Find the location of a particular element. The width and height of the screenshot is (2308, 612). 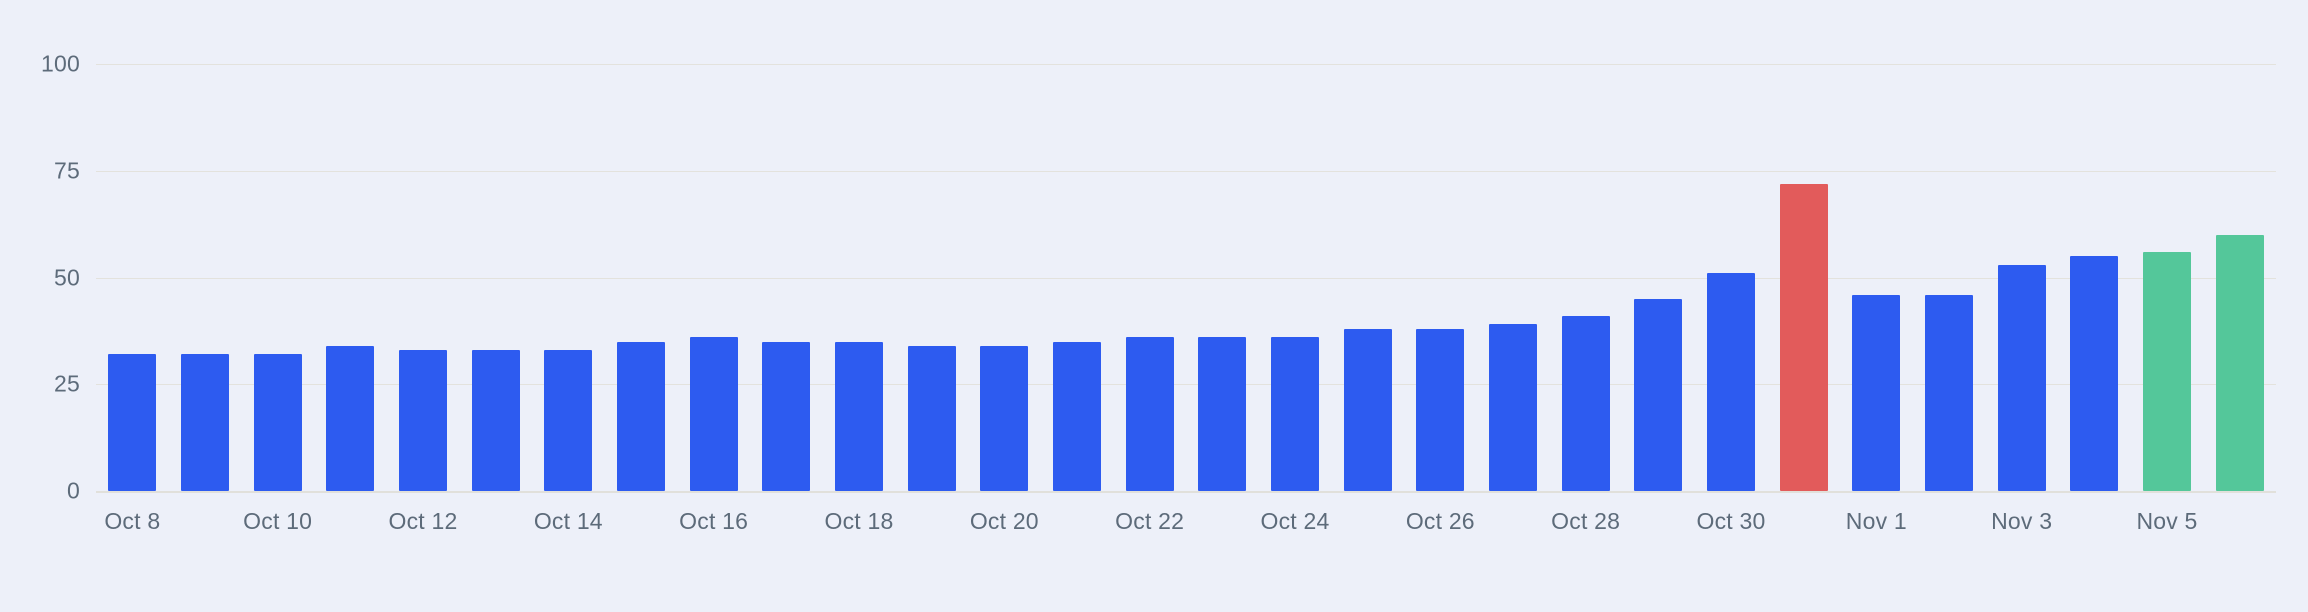

x-axis-tick-label: Nov 5 is located at coordinates (2167, 521).